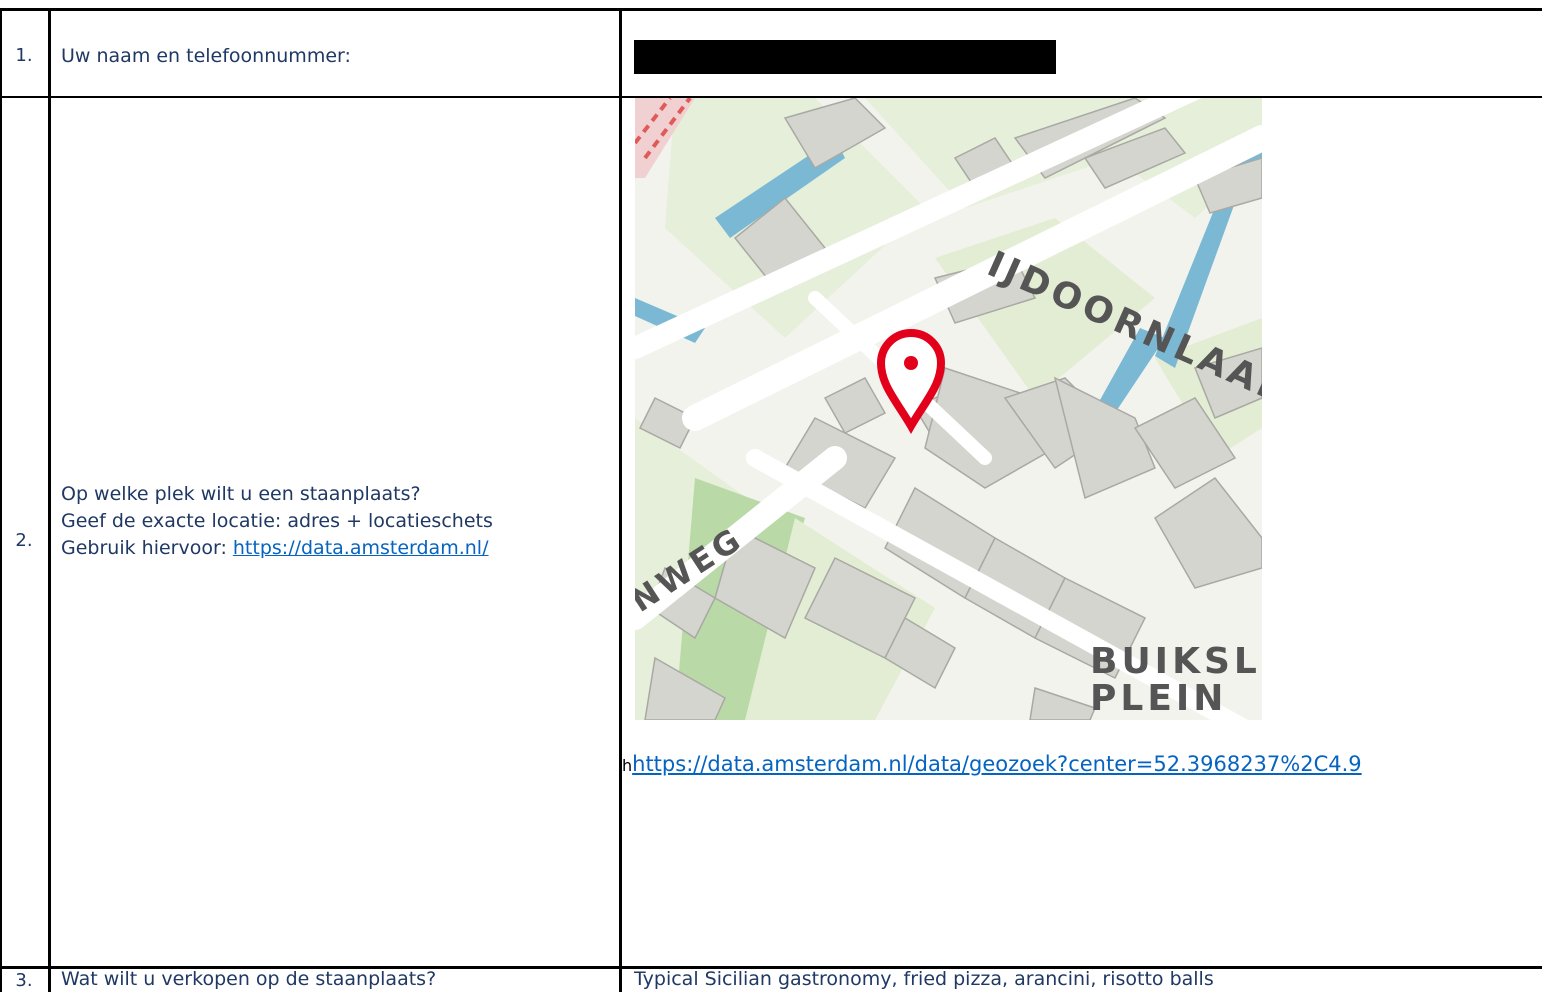 This screenshot has height=993, width=1542. Describe the element at coordinates (147, 548) in the screenshot. I see `row-2-hint-prefix: Gebruik hiervoor:` at that location.